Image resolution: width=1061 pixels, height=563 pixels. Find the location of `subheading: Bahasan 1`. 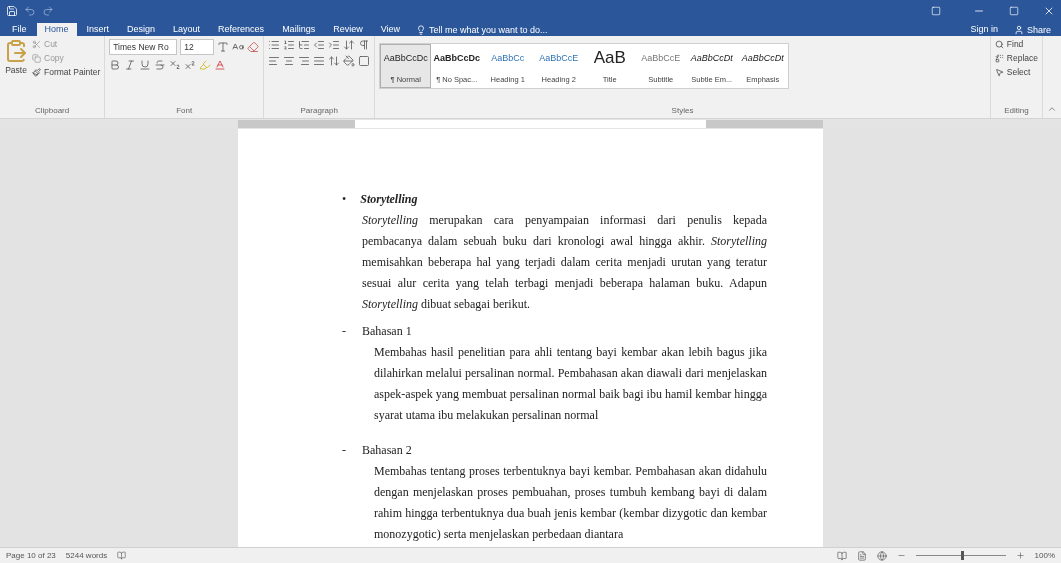

subheading: Bahasan 1 is located at coordinates (387, 331).